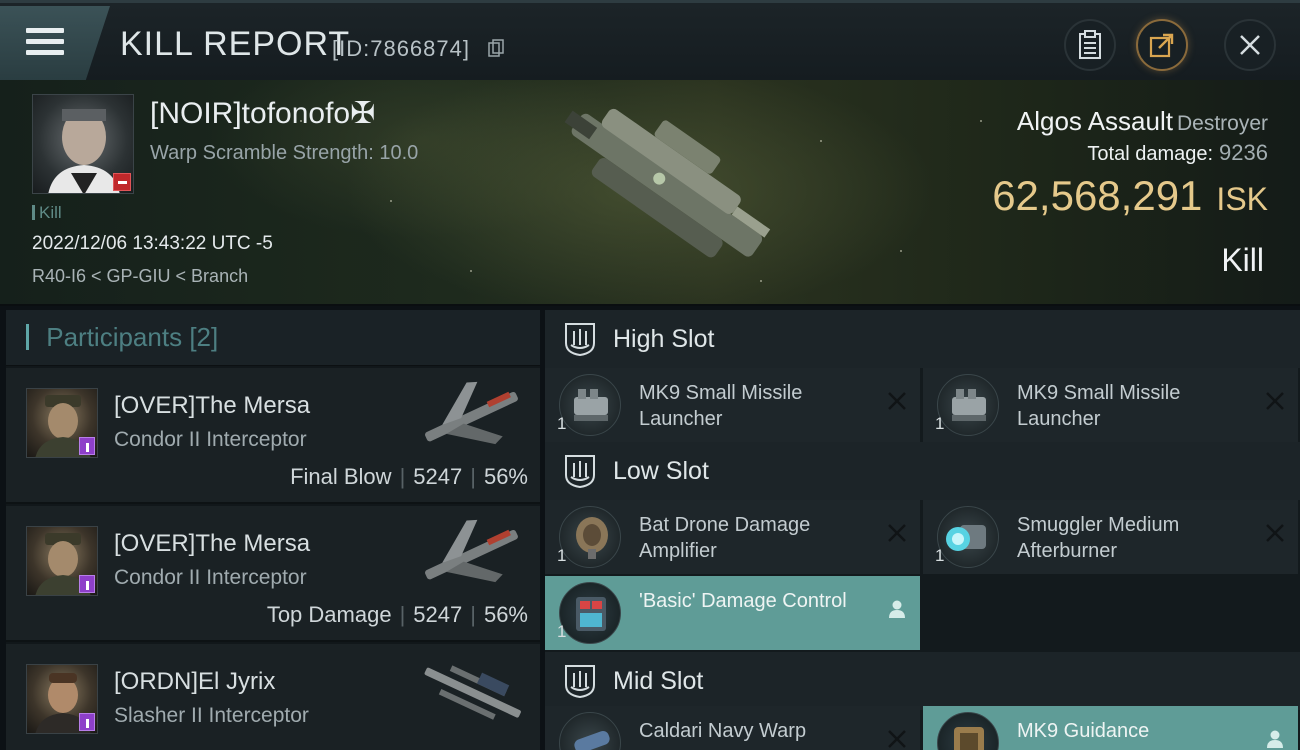 The width and height of the screenshot is (1300, 750). What do you see at coordinates (650, 40) in the screenshot?
I see `title-bar: KILL REPORT [ID:7866874]` at bounding box center [650, 40].